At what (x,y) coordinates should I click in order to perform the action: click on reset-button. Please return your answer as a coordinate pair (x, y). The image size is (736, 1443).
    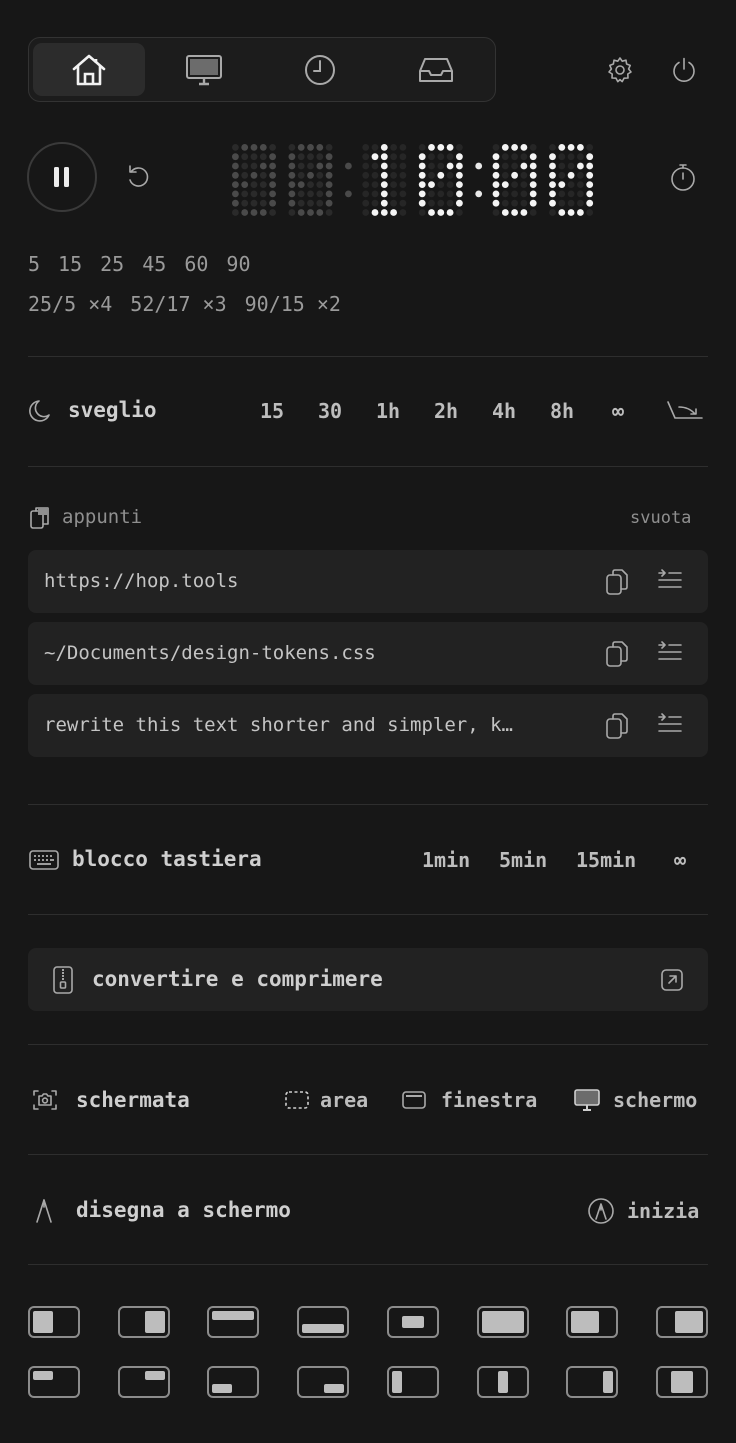
    Looking at the image, I should click on (138, 177).